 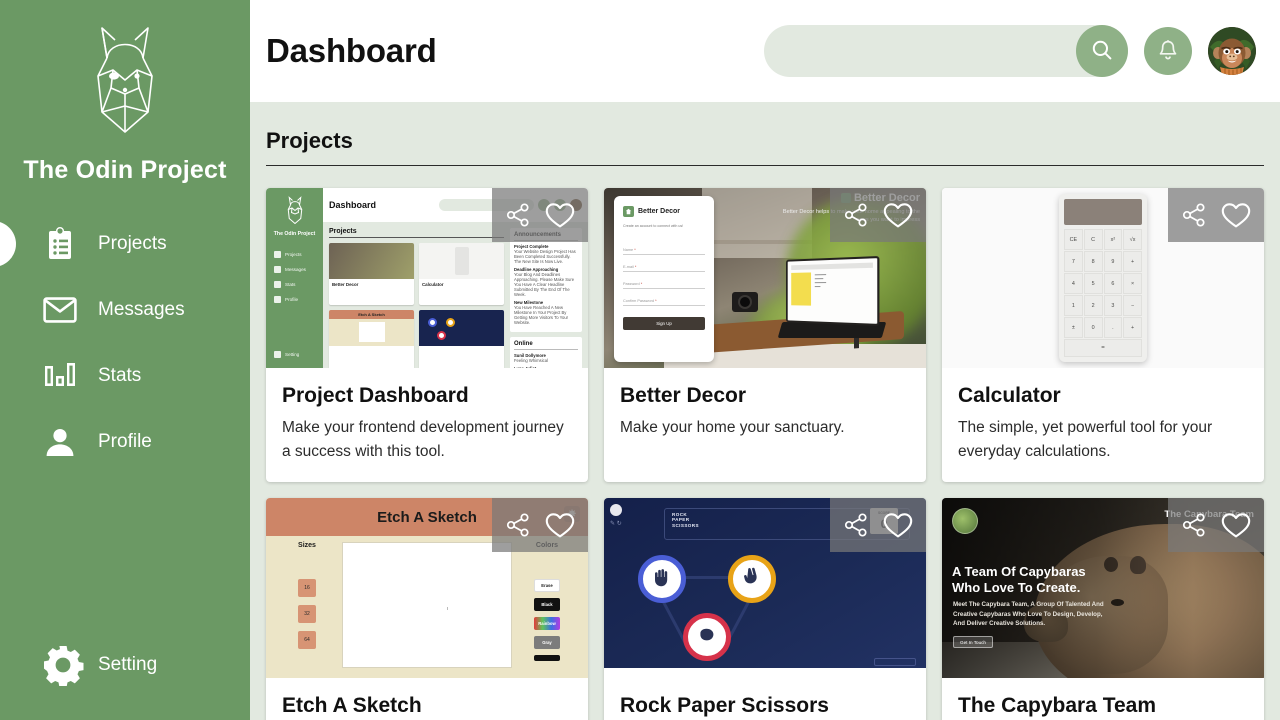 I want to click on calc-key: C, so click(x=1093, y=239).